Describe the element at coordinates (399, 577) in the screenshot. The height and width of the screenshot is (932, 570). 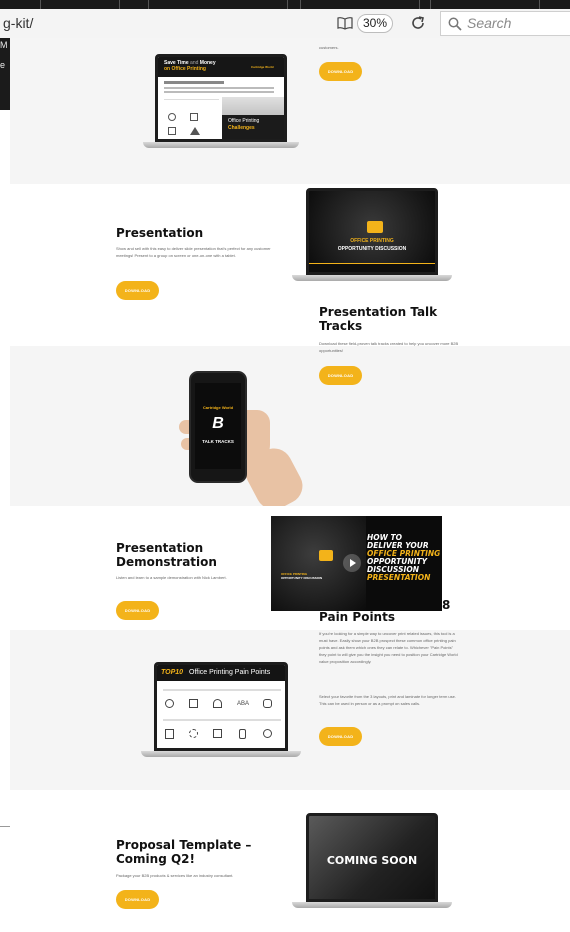
I see `video-title-line: PRESENTATION` at that location.